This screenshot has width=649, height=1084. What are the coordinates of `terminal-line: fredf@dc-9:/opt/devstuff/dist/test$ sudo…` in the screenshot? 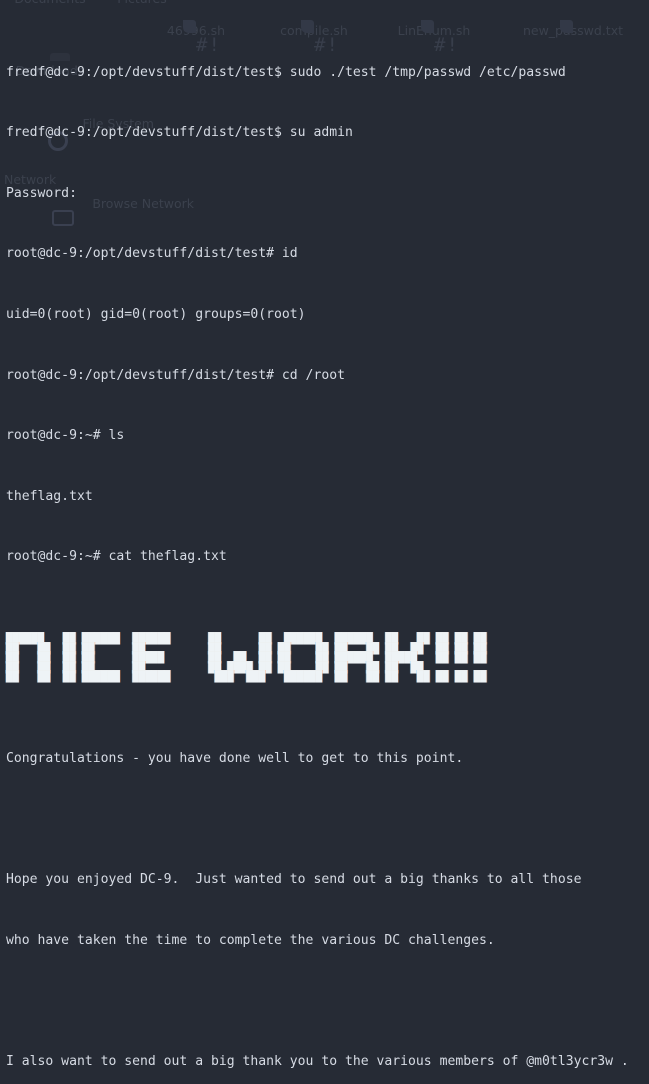 It's located at (286, 72).